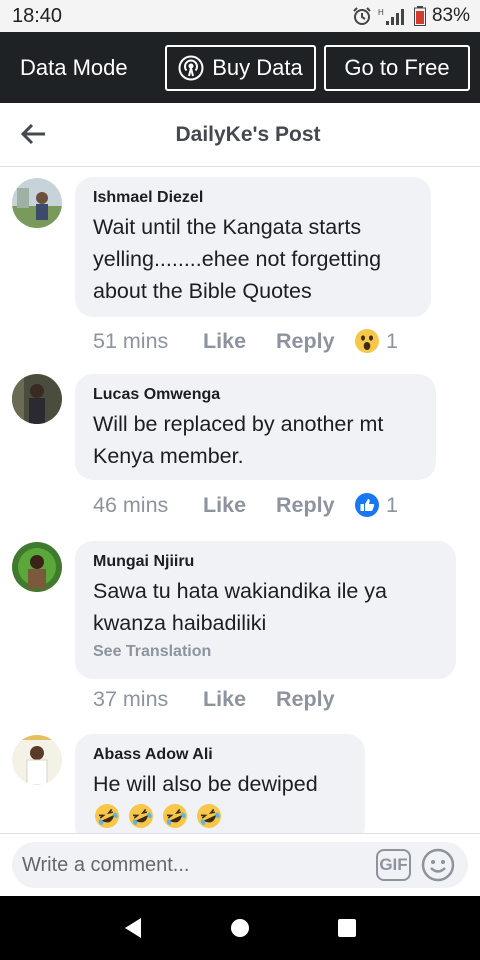 This screenshot has height=960, width=480. I want to click on signal-icon: H, so click(391, 16).